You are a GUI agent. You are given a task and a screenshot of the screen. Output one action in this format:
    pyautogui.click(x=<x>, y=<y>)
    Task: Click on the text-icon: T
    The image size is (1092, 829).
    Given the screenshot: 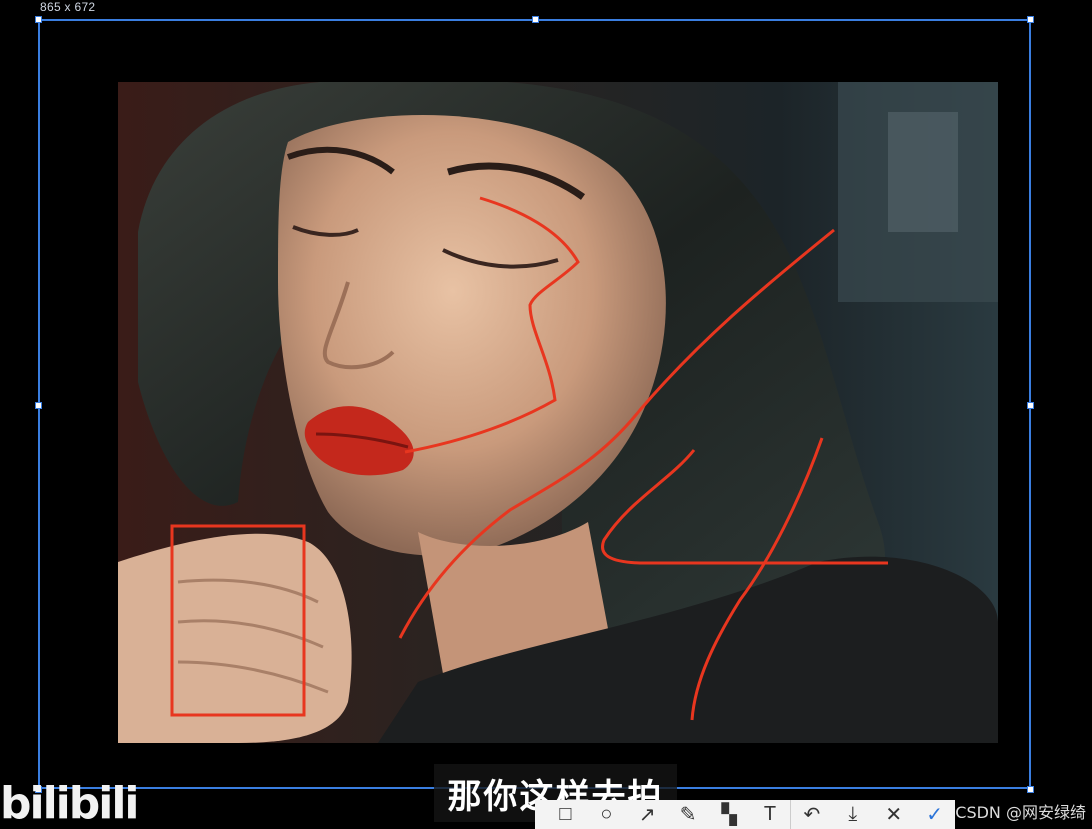 What is the action you would take?
    pyautogui.click(x=770, y=814)
    